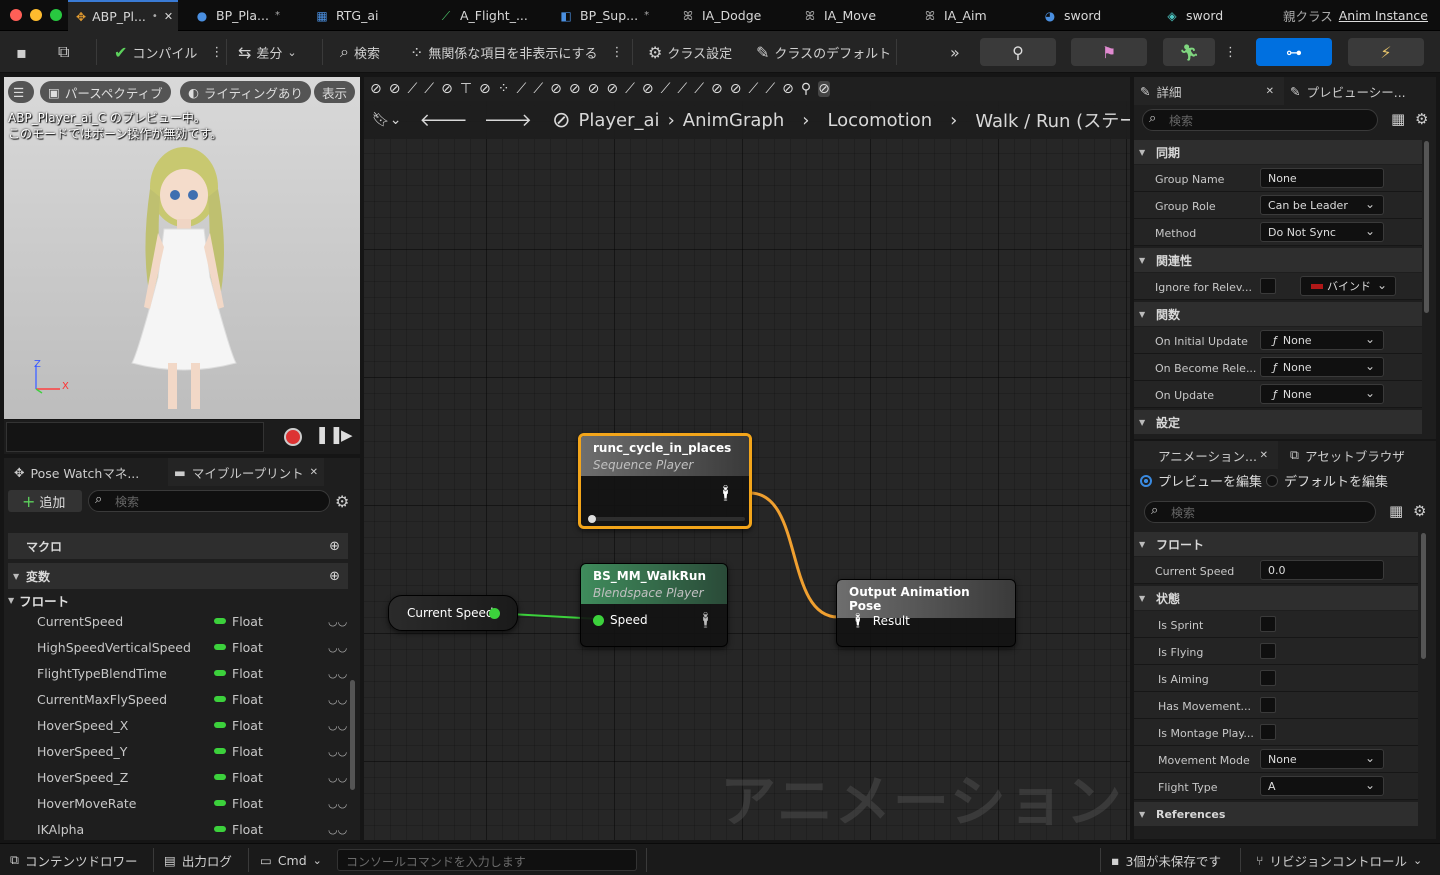 This screenshot has height=875, width=1440. Describe the element at coordinates (334, 576) in the screenshot. I see `add-variable-icon: ⊕` at that location.